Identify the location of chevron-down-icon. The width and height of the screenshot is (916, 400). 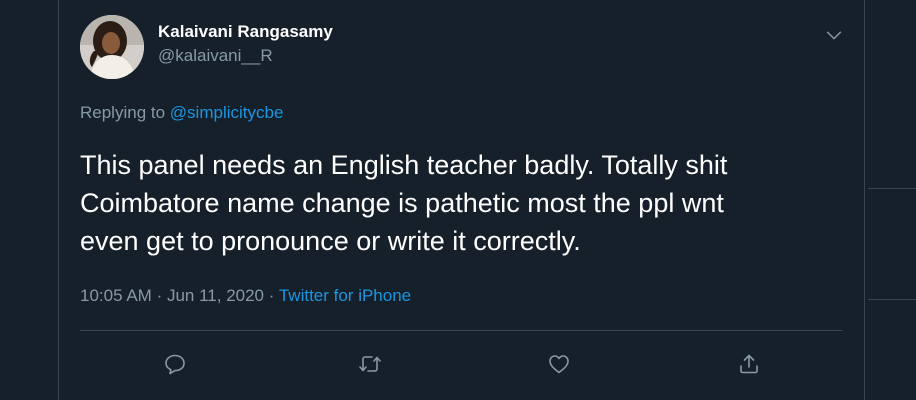
(834, 35).